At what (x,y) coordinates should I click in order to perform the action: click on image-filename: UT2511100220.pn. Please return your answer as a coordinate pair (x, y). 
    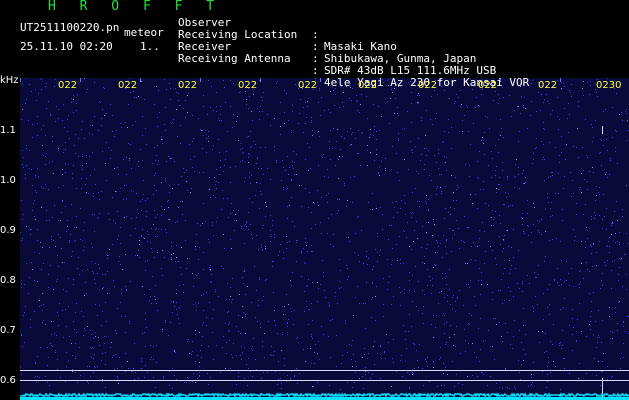
    Looking at the image, I should click on (70, 27).